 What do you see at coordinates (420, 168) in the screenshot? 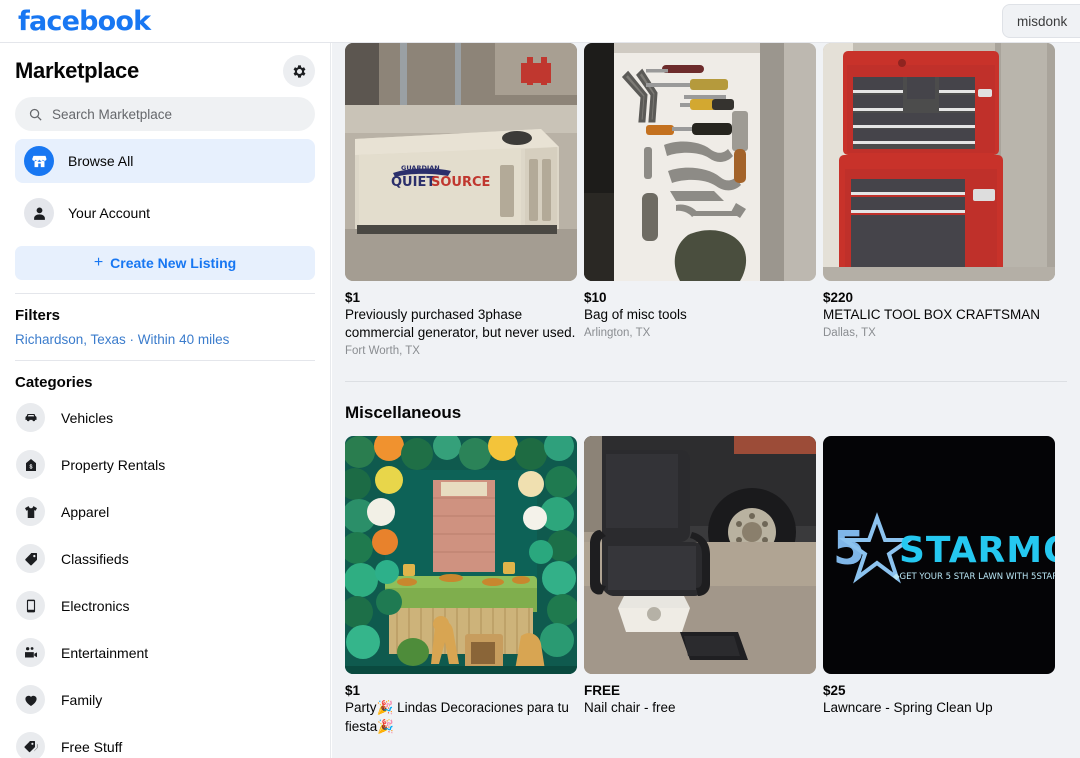
I see `svg-text: GUARDIAN` at bounding box center [420, 168].